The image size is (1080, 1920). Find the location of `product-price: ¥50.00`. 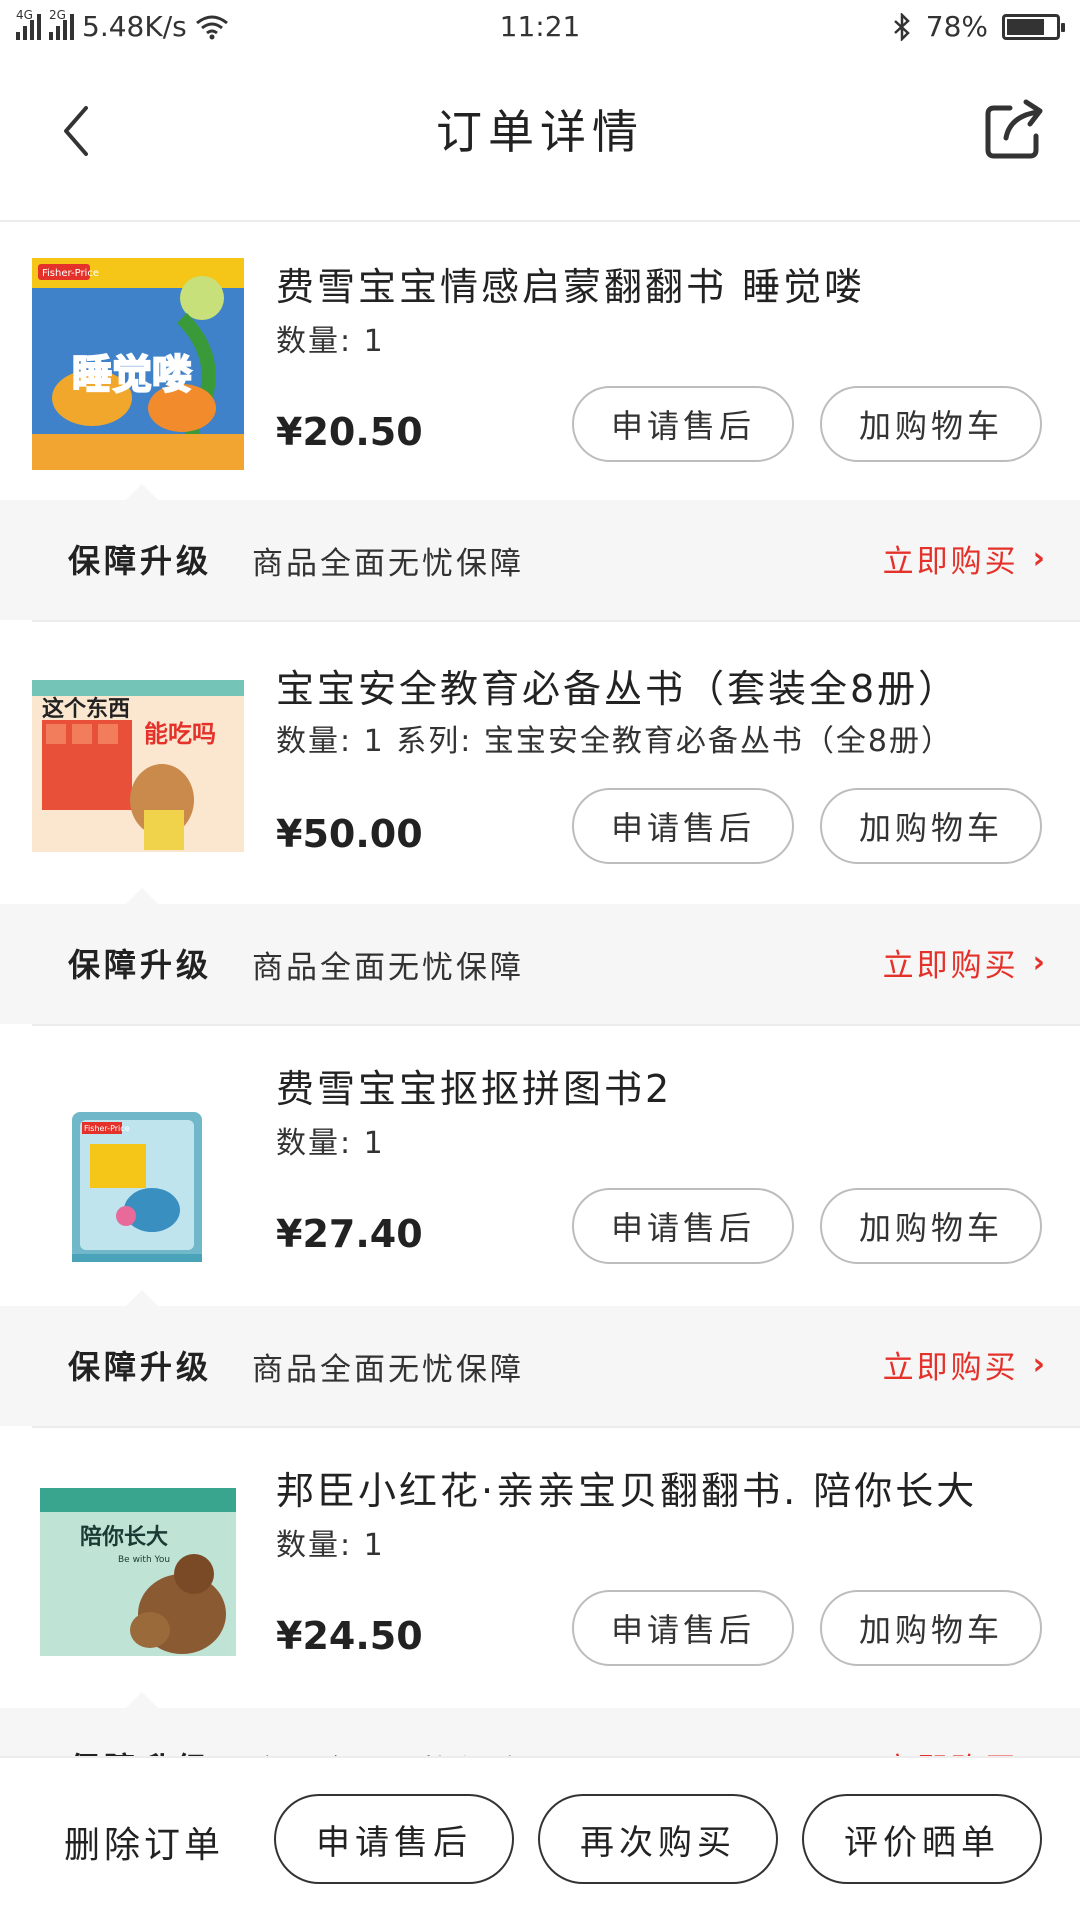

product-price: ¥50.00 is located at coordinates (349, 834).